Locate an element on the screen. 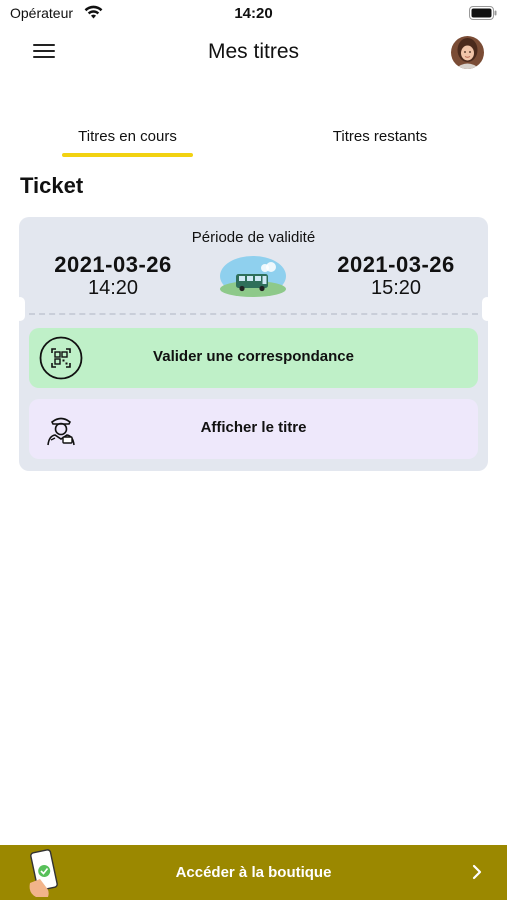 The width and height of the screenshot is (507, 900). shop-button: Accéder à la boutique is located at coordinates (253, 872).